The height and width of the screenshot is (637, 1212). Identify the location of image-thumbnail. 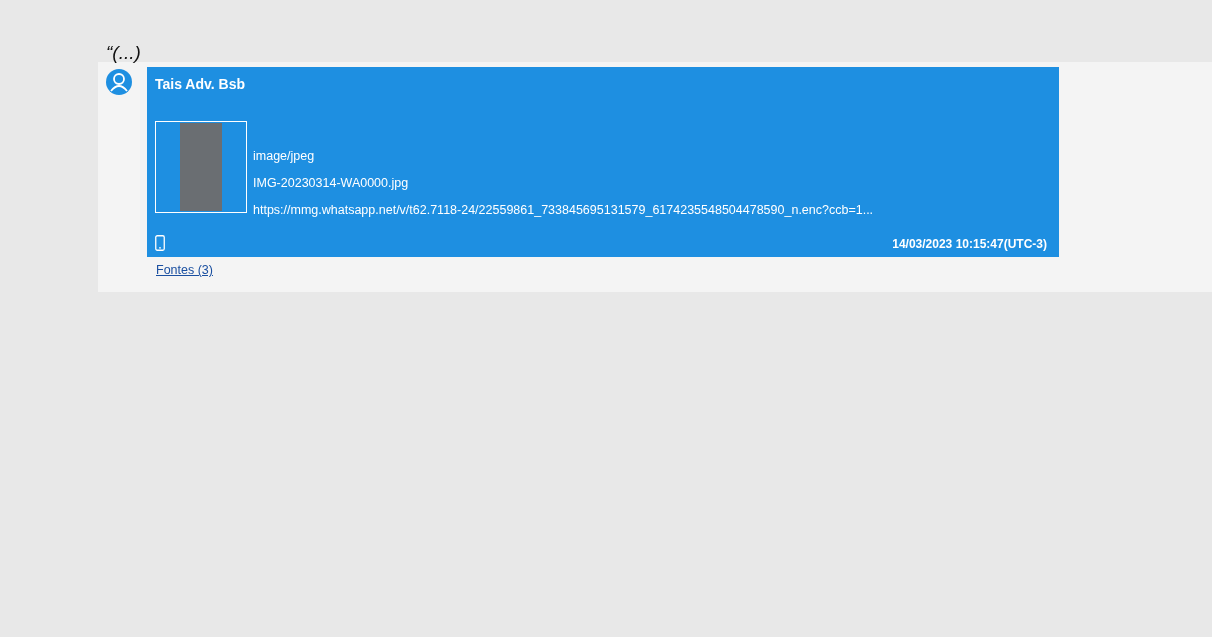
(201, 167).